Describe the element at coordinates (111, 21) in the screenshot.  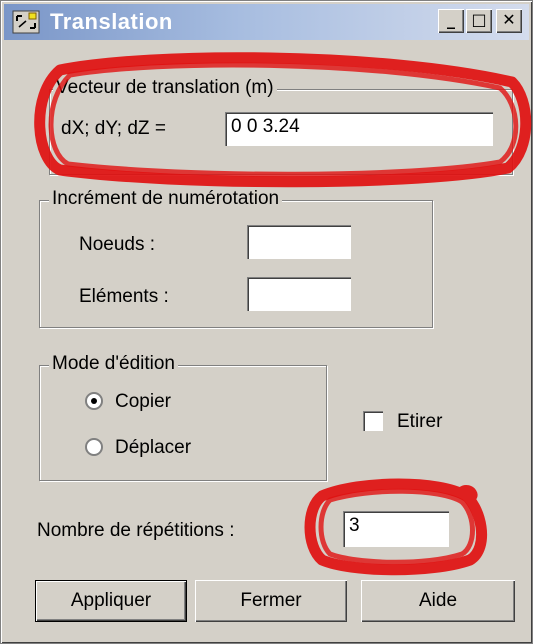
I see `window-title: Translation` at that location.